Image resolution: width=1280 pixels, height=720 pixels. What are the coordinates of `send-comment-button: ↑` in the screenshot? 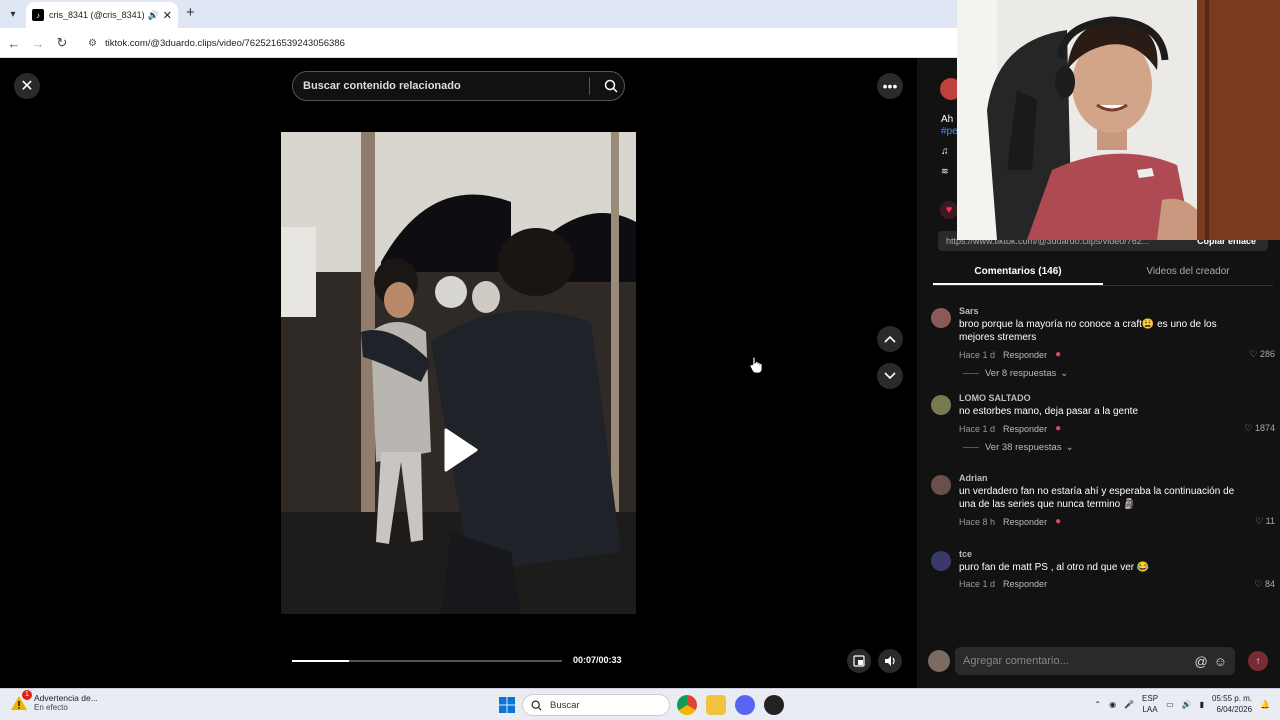 It's located at (1258, 661).